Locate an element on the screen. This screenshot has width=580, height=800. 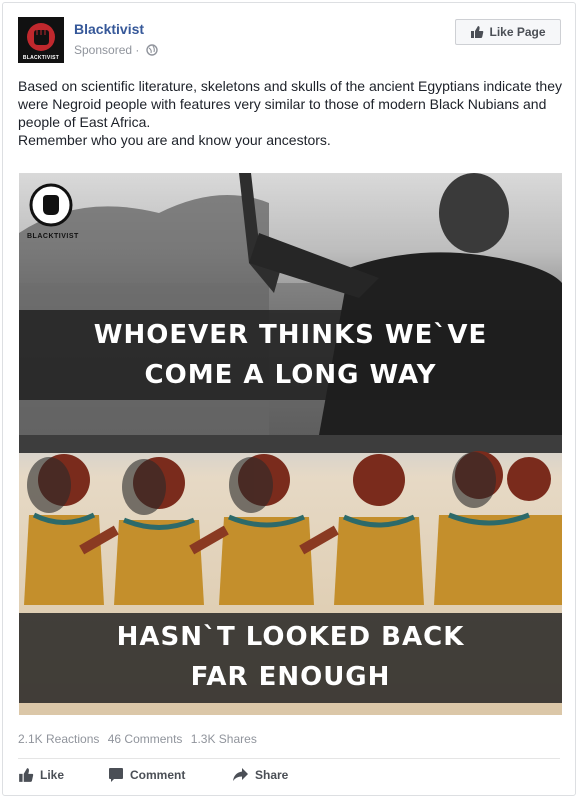
share-arrow-icon is located at coordinates (240, 774).